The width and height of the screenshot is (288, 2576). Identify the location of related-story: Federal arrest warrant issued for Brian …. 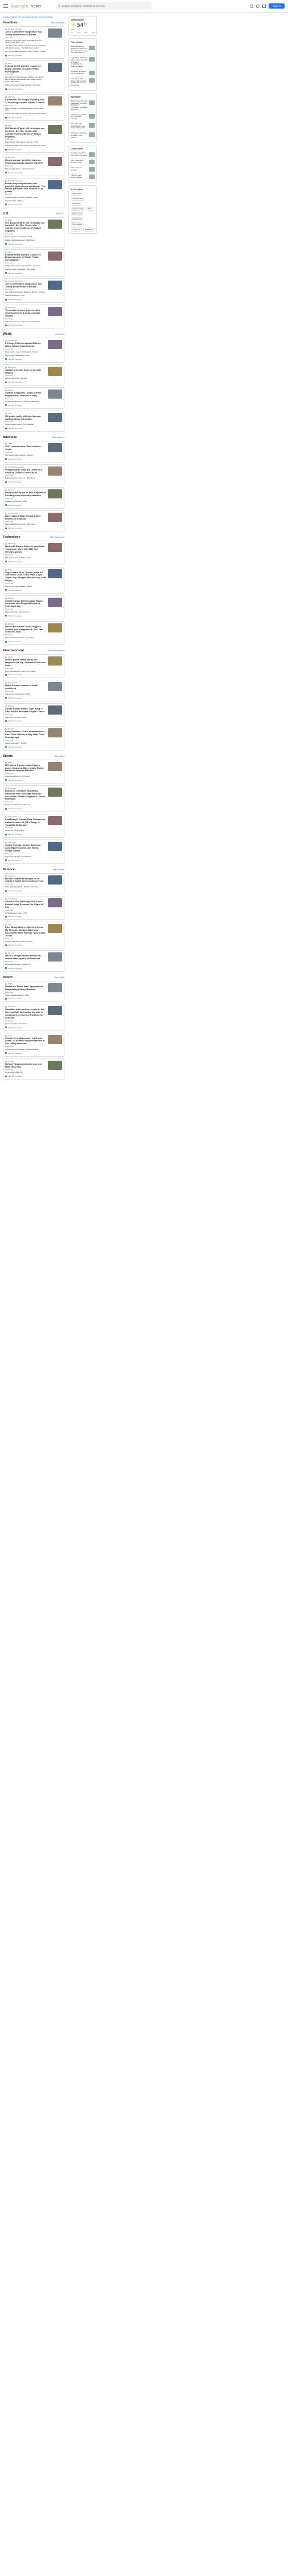
(33, 79).